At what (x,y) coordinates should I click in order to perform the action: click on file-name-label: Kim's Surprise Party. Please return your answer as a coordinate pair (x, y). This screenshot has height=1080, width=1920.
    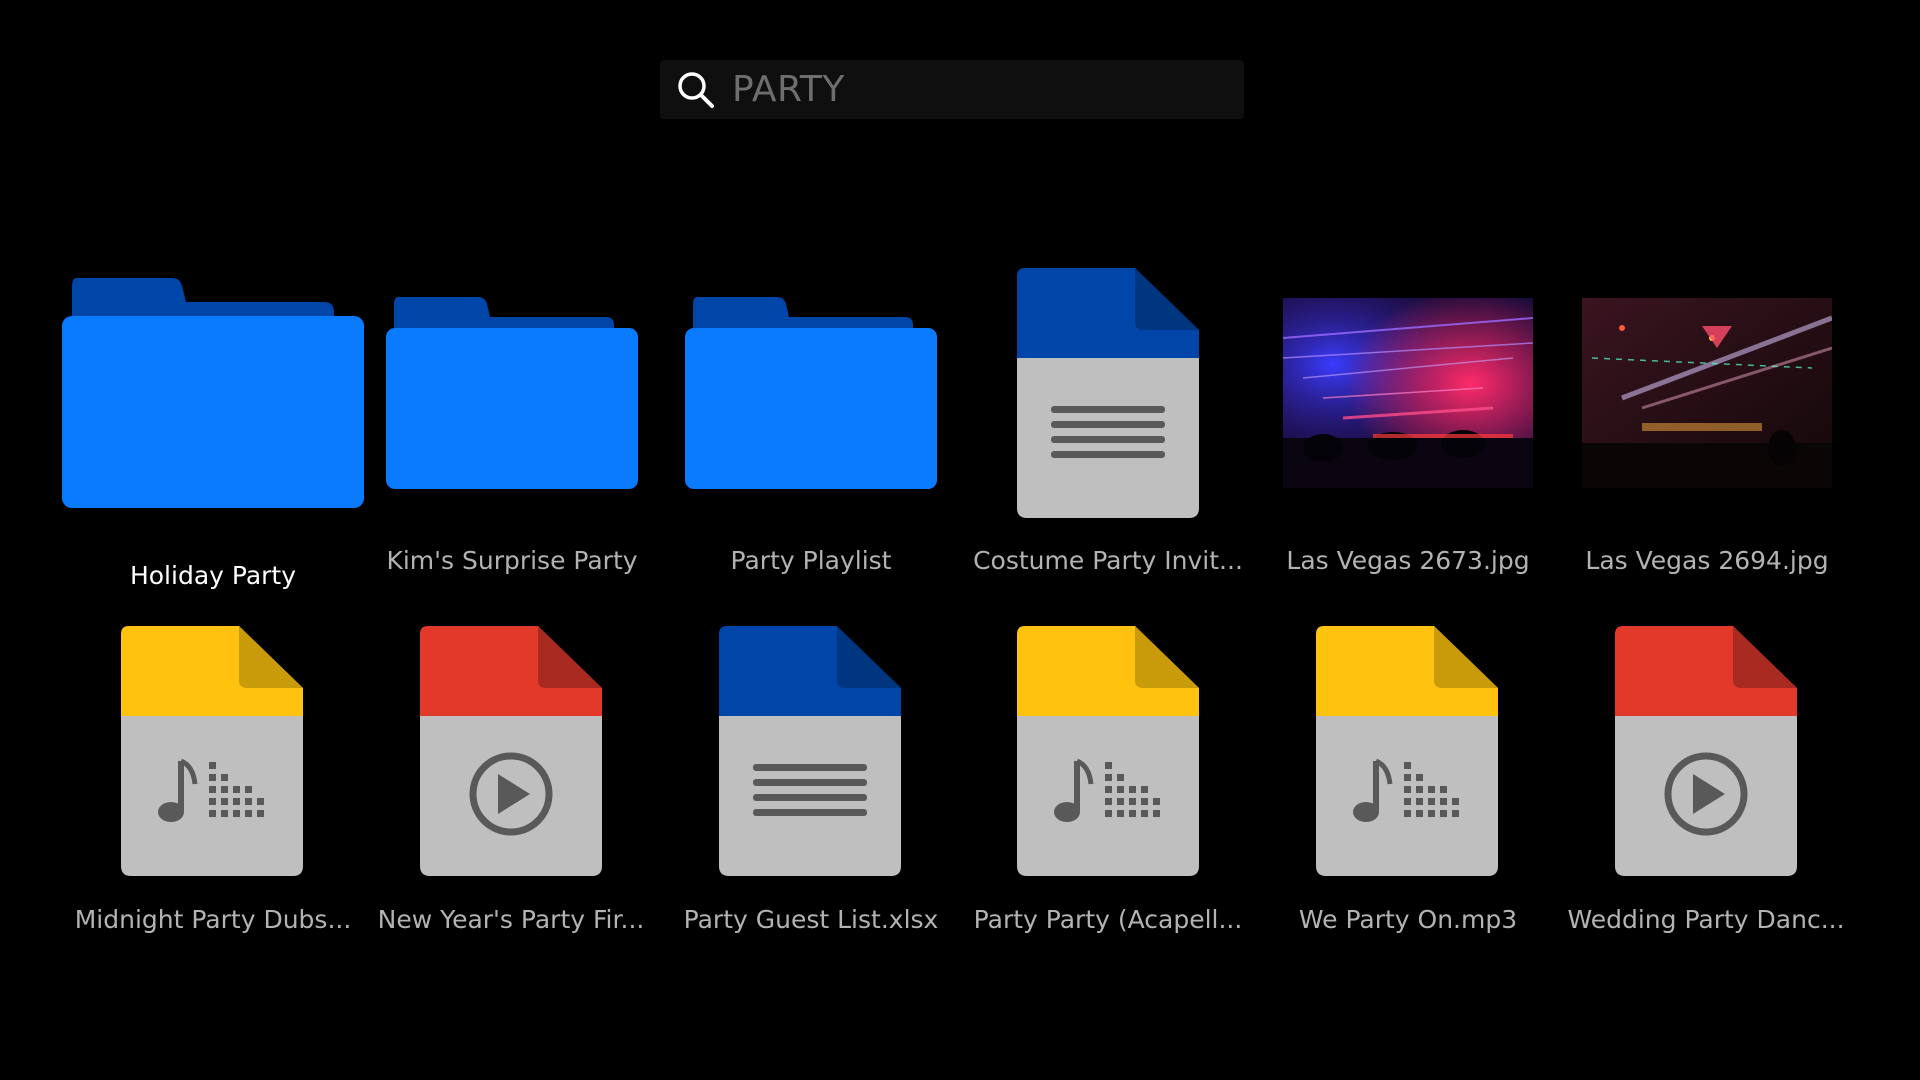
    Looking at the image, I should click on (512, 560).